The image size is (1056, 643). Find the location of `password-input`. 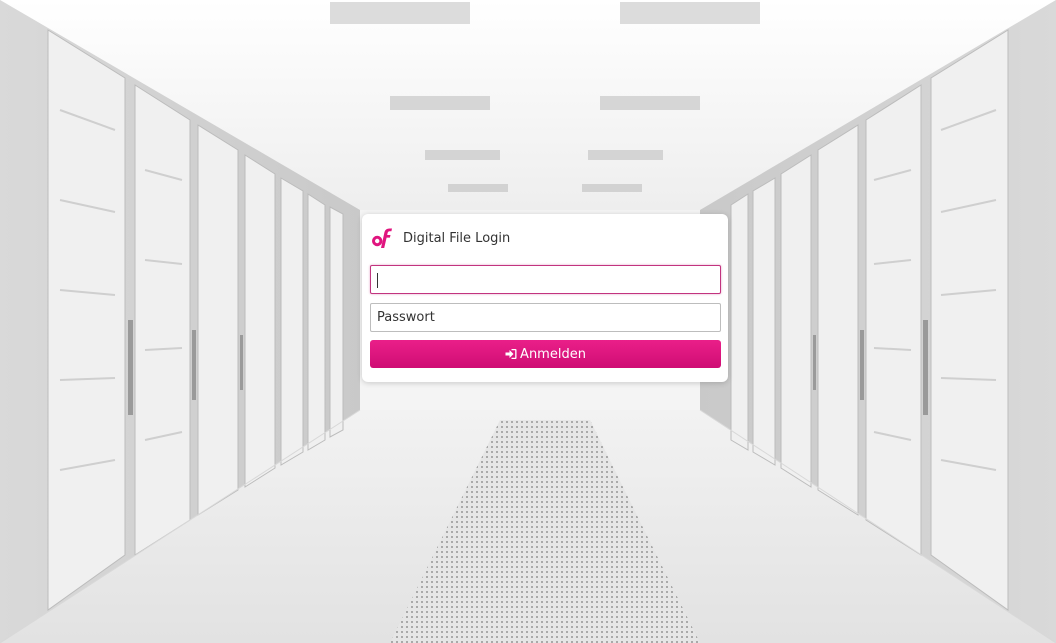

password-input is located at coordinates (545, 317).